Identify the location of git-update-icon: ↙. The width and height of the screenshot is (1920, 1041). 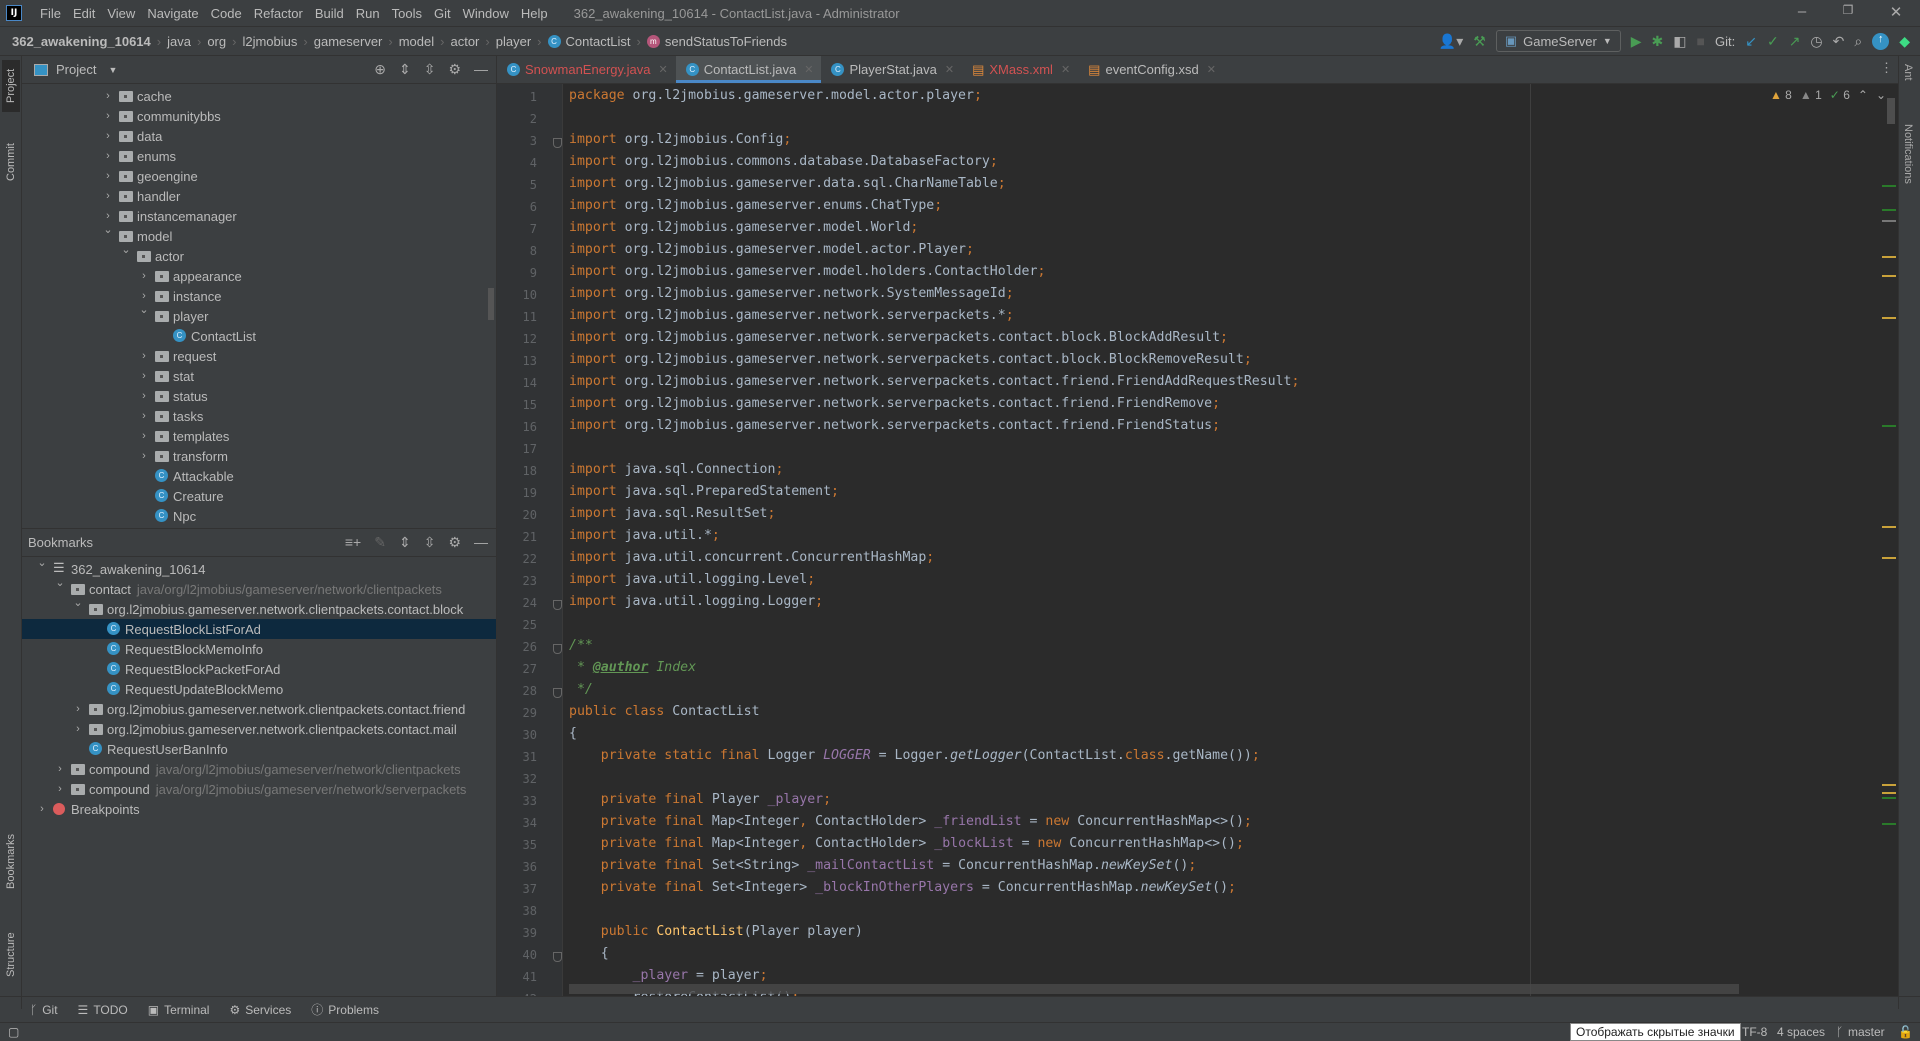
(1751, 41).